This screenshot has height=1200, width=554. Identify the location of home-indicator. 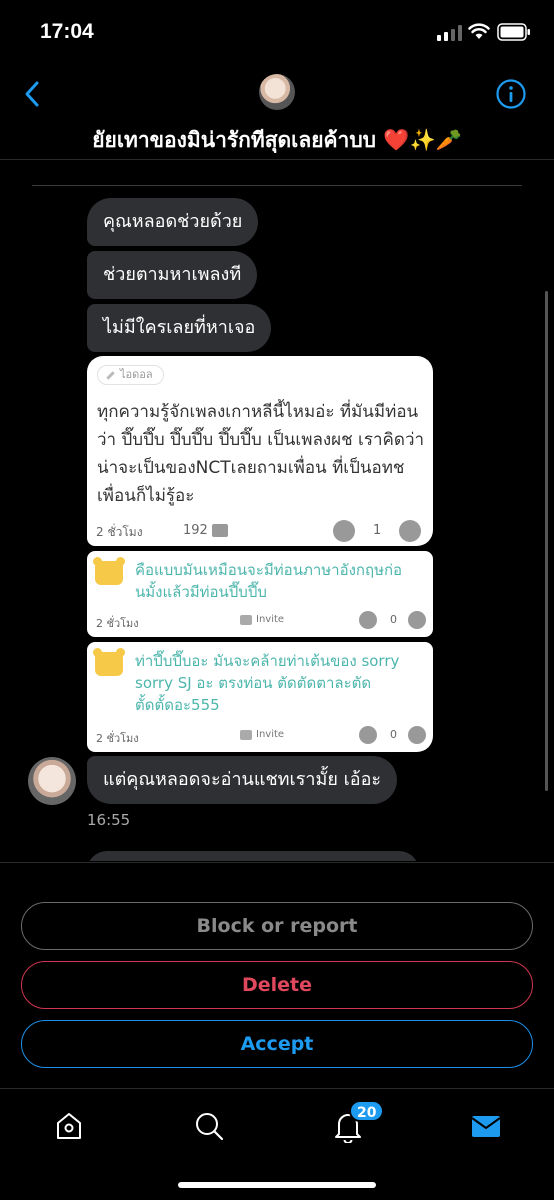
(277, 1185).